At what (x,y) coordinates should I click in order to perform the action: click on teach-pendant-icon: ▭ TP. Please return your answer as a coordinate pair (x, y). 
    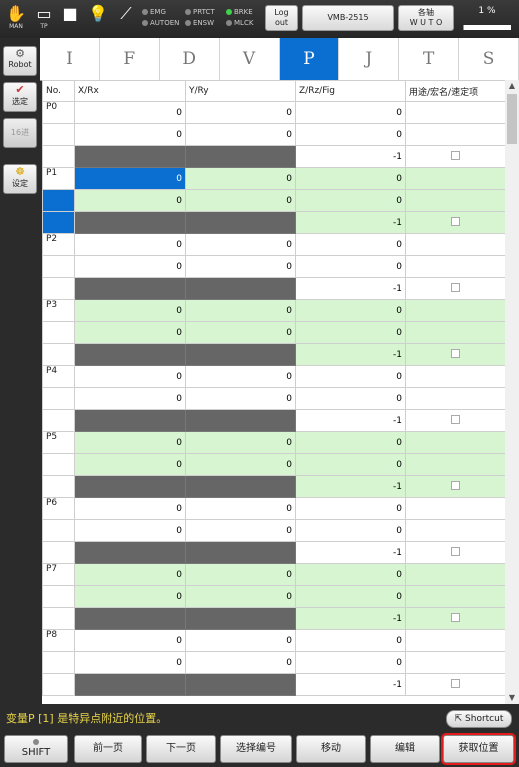
    Looking at the image, I should click on (44, 20).